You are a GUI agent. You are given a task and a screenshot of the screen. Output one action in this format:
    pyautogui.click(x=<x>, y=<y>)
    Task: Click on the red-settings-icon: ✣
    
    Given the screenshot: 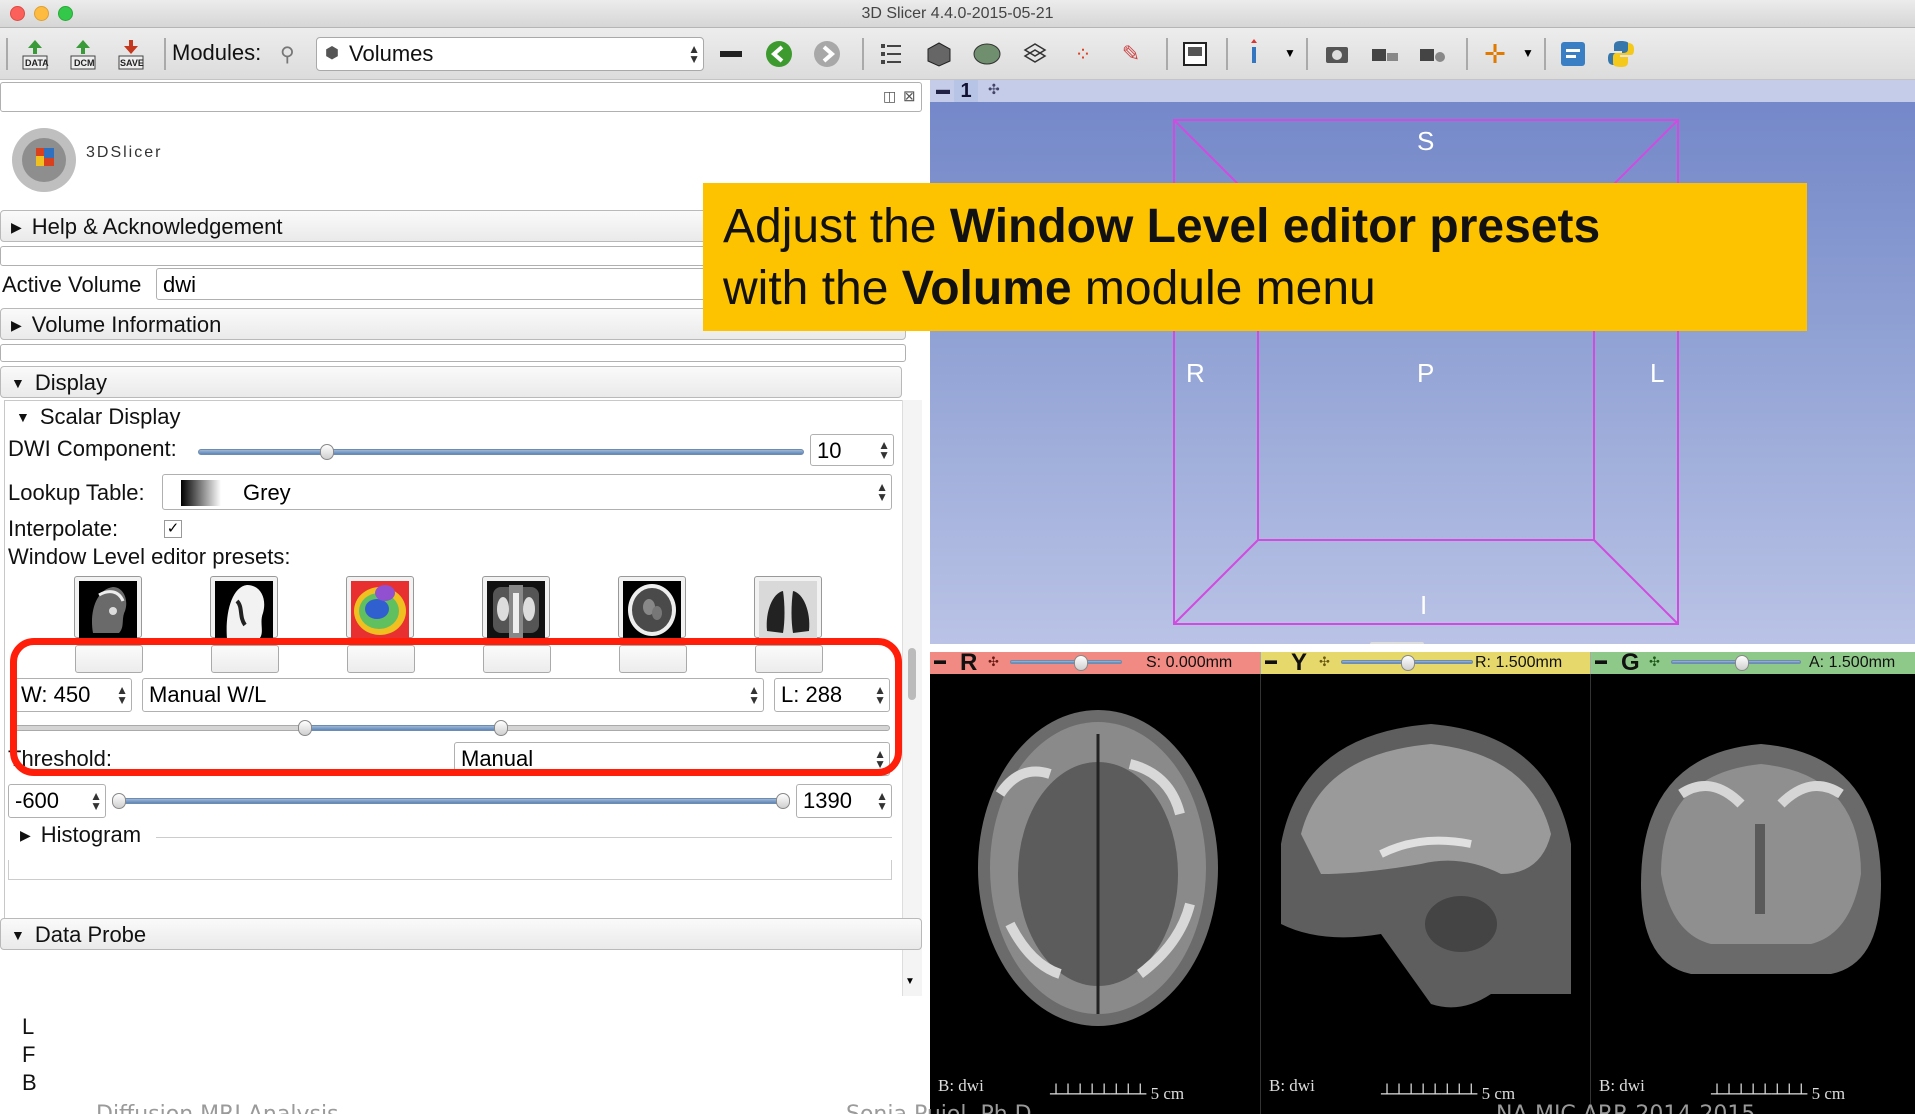 What is the action you would take?
    pyautogui.click(x=993, y=662)
    